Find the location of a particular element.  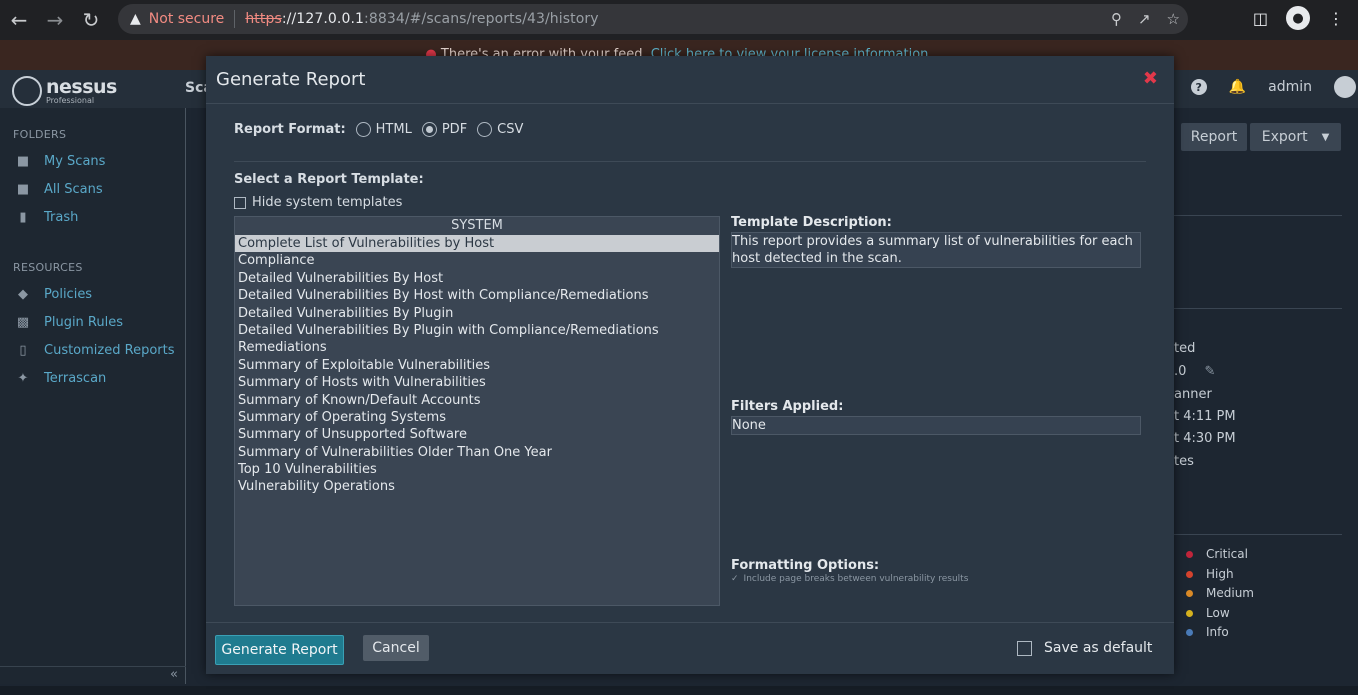

reload-icon: ↻ is located at coordinates (91, 20).